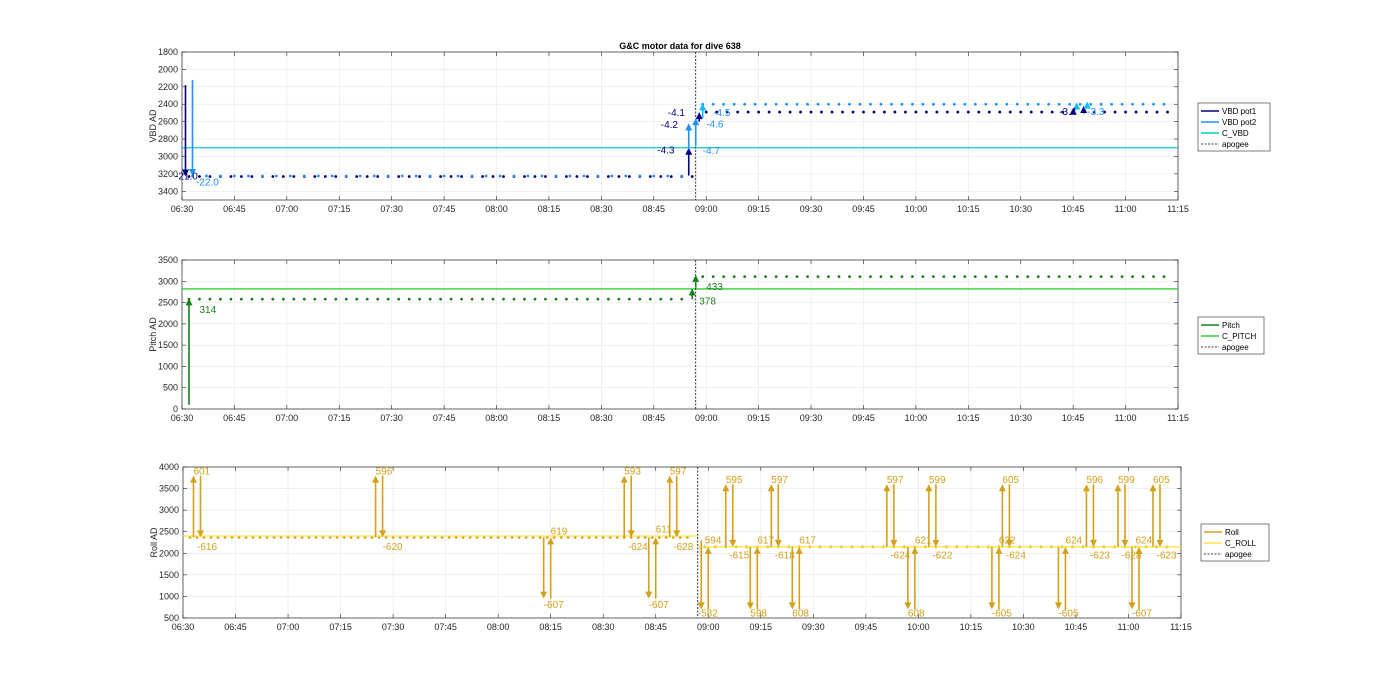 Image resolution: width=1400 pixels, height=693 pixels. Describe the element at coordinates (601, 209) in the screenshot. I see `x-tick-label: 08:30` at that location.